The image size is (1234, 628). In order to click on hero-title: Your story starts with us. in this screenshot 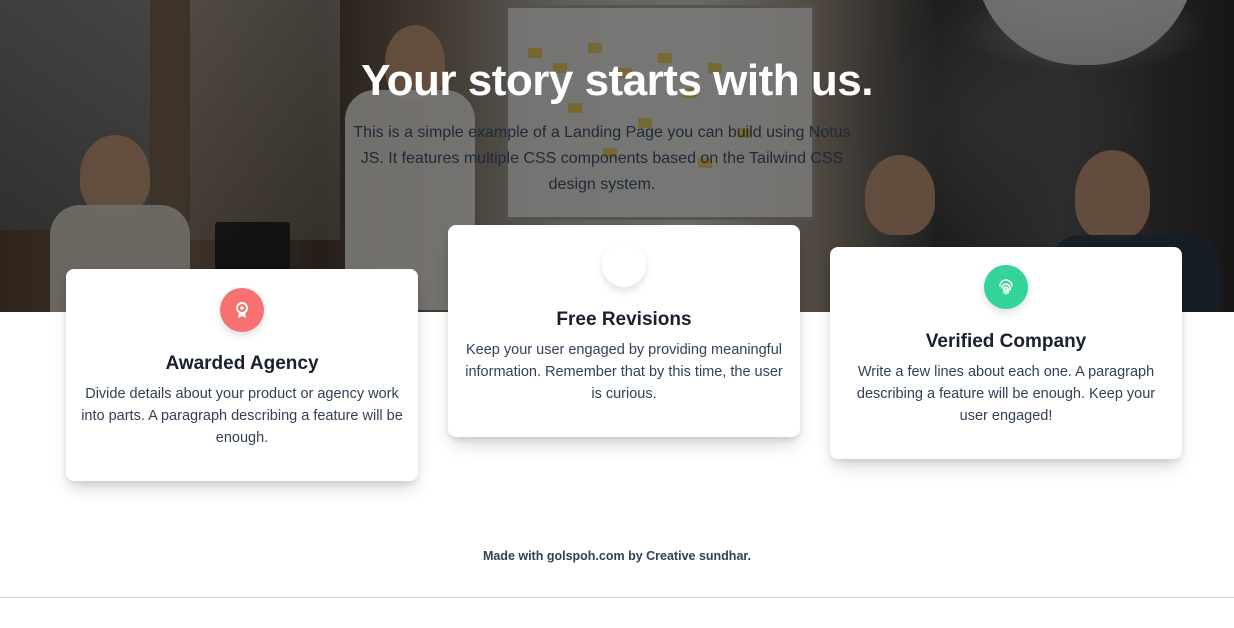, I will do `click(617, 80)`.